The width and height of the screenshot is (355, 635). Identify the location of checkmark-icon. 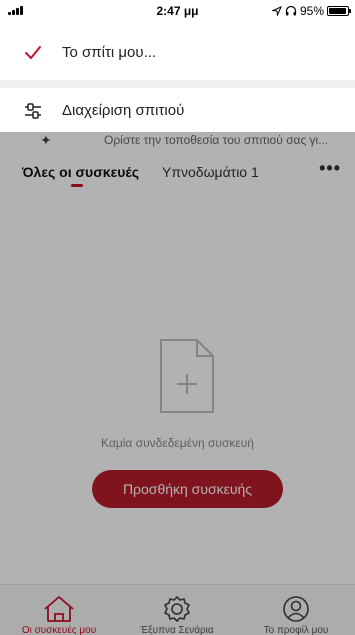
(33, 52).